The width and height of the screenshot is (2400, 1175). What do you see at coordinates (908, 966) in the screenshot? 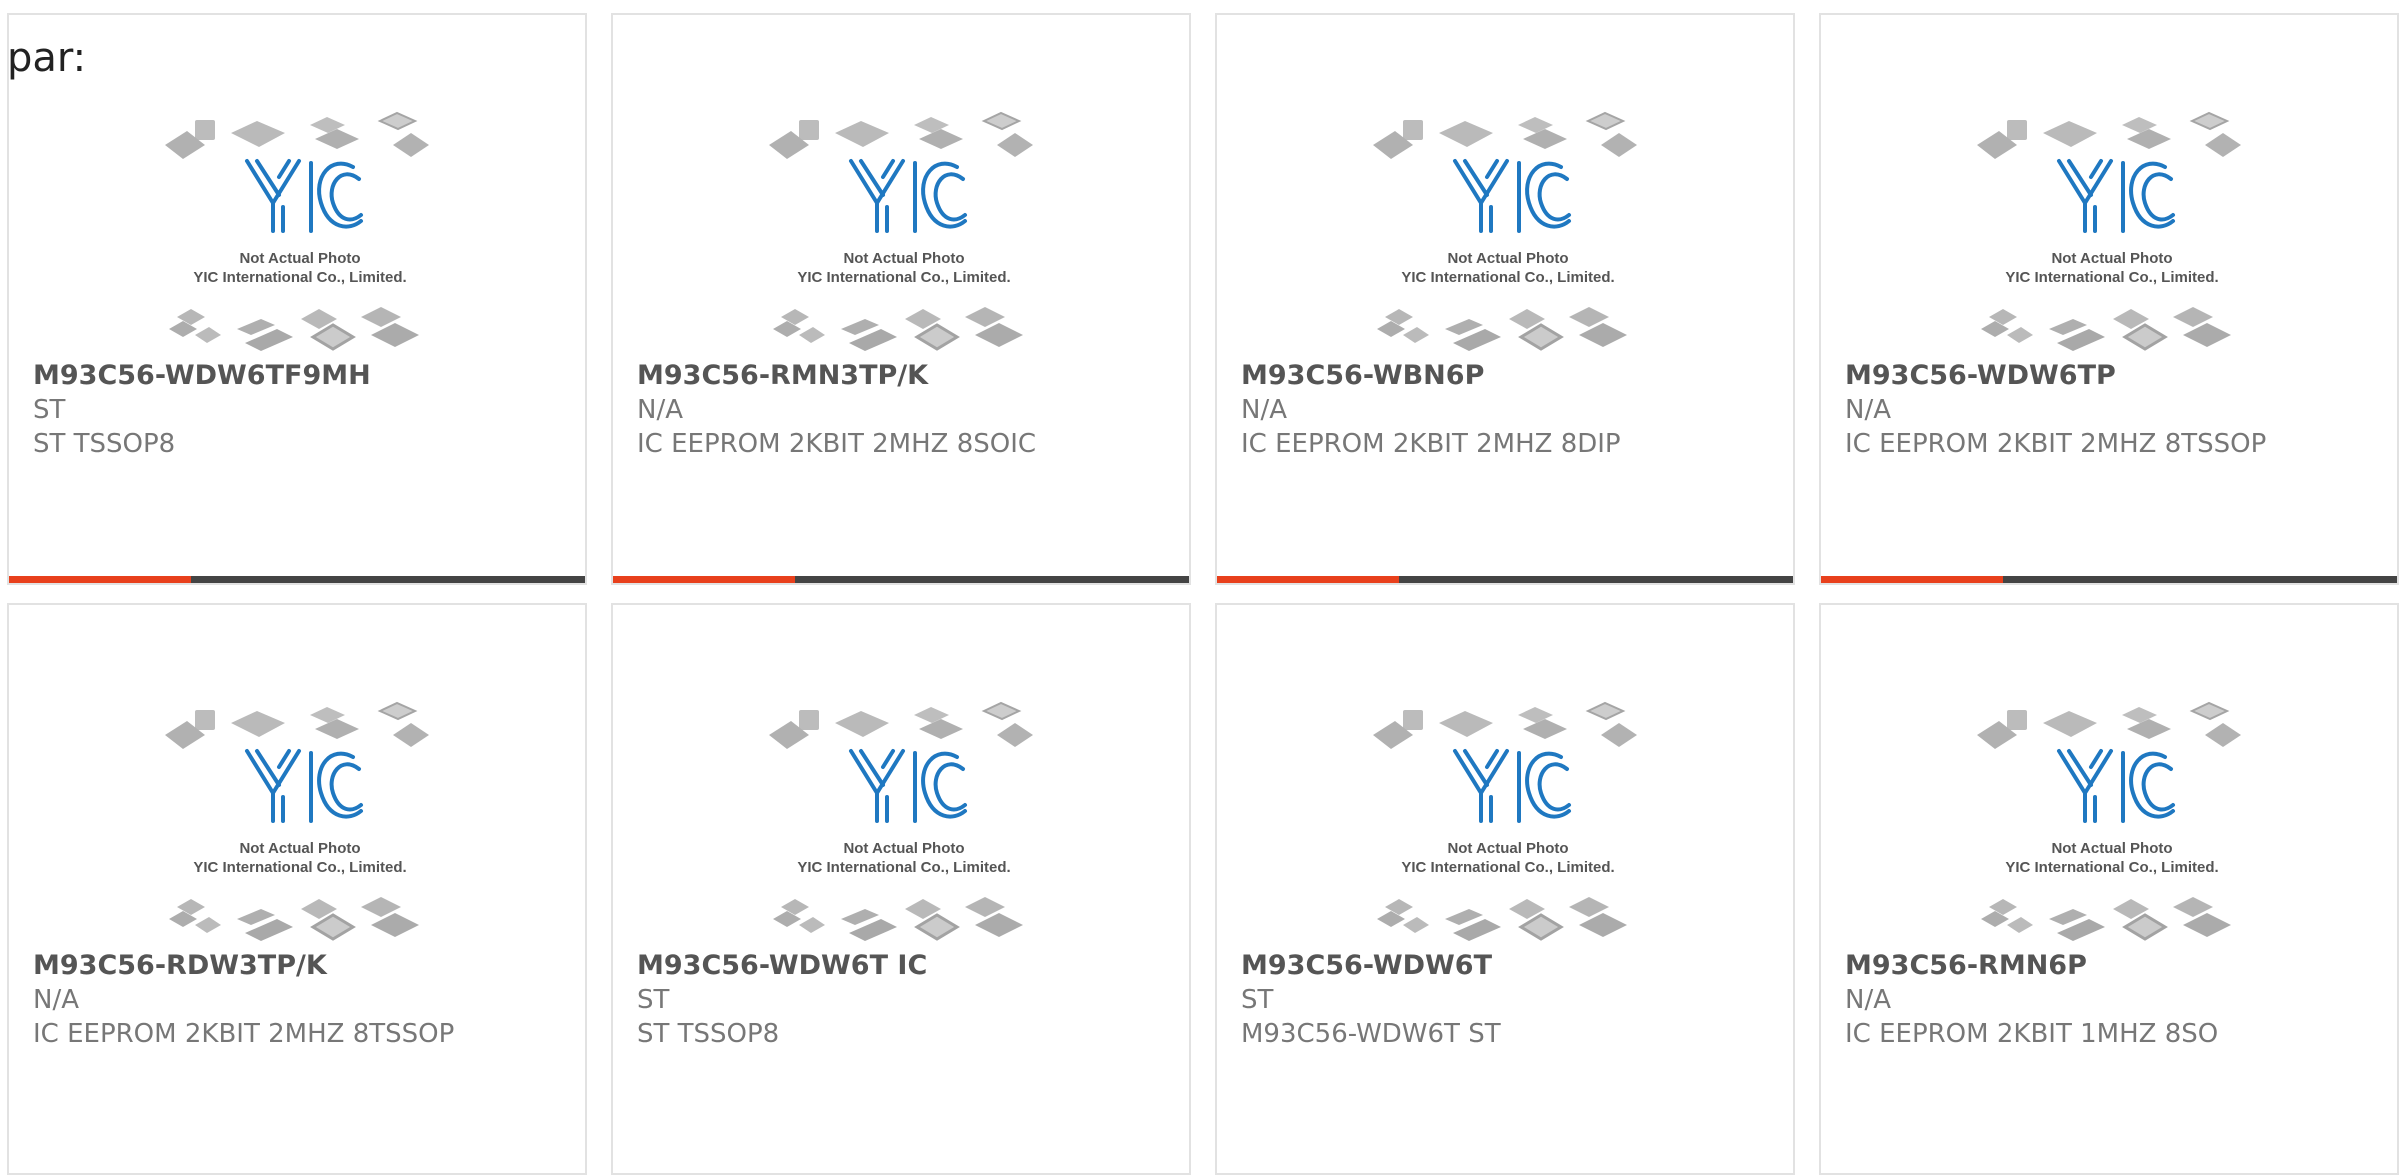
I see `part-number: M93C56-WDW6T IC` at bounding box center [908, 966].